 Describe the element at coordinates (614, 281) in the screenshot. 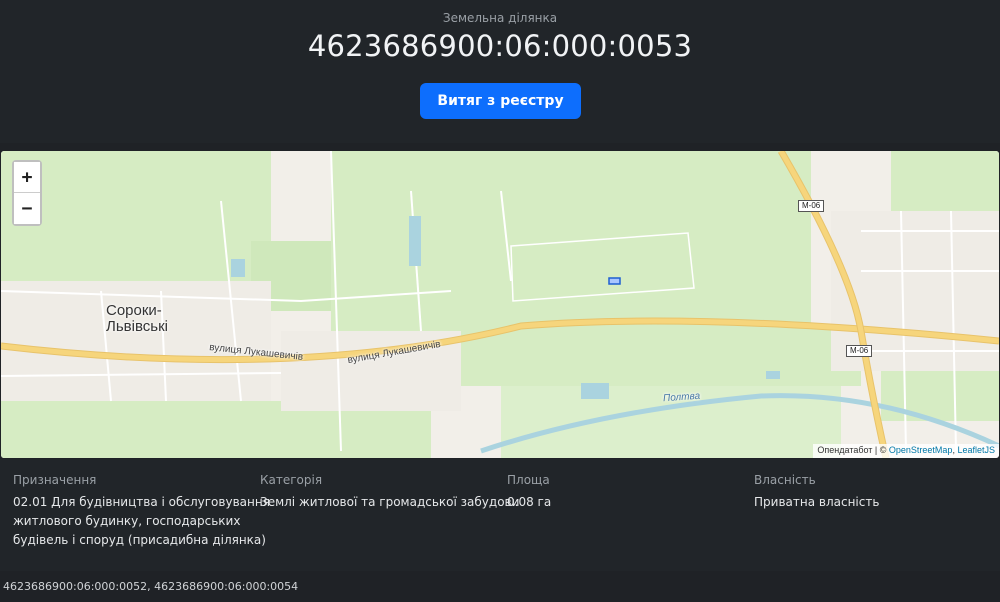

I see `parcel-marker` at that location.